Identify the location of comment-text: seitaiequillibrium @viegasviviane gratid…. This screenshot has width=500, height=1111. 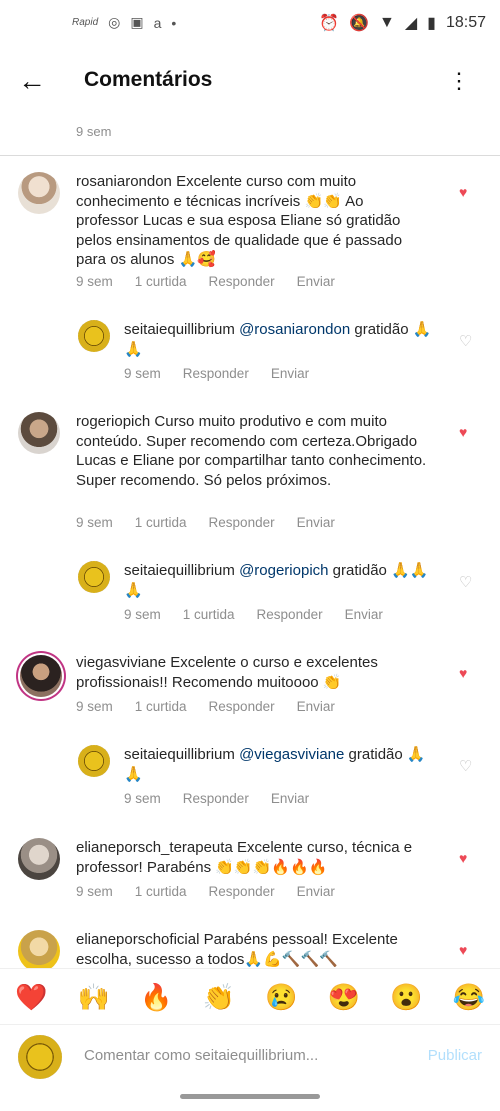
(284, 764).